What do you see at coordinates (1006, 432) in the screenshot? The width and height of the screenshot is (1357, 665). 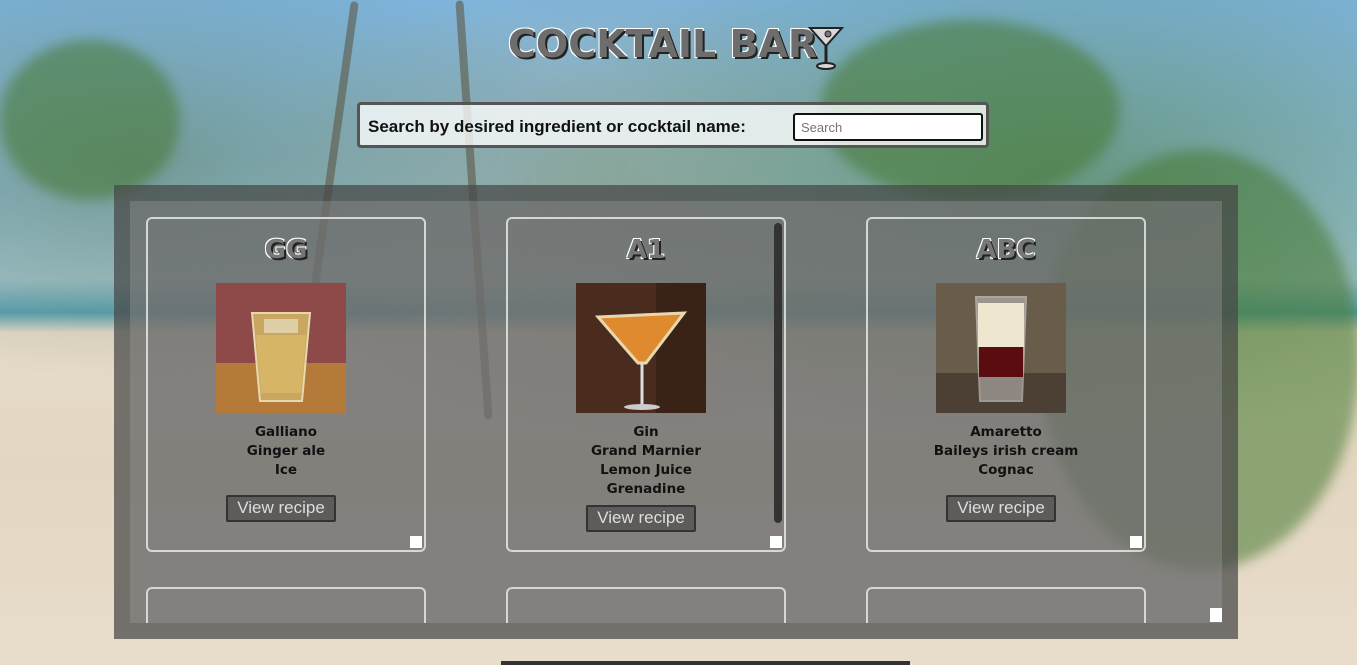 I see `ingredient: Amaretto` at bounding box center [1006, 432].